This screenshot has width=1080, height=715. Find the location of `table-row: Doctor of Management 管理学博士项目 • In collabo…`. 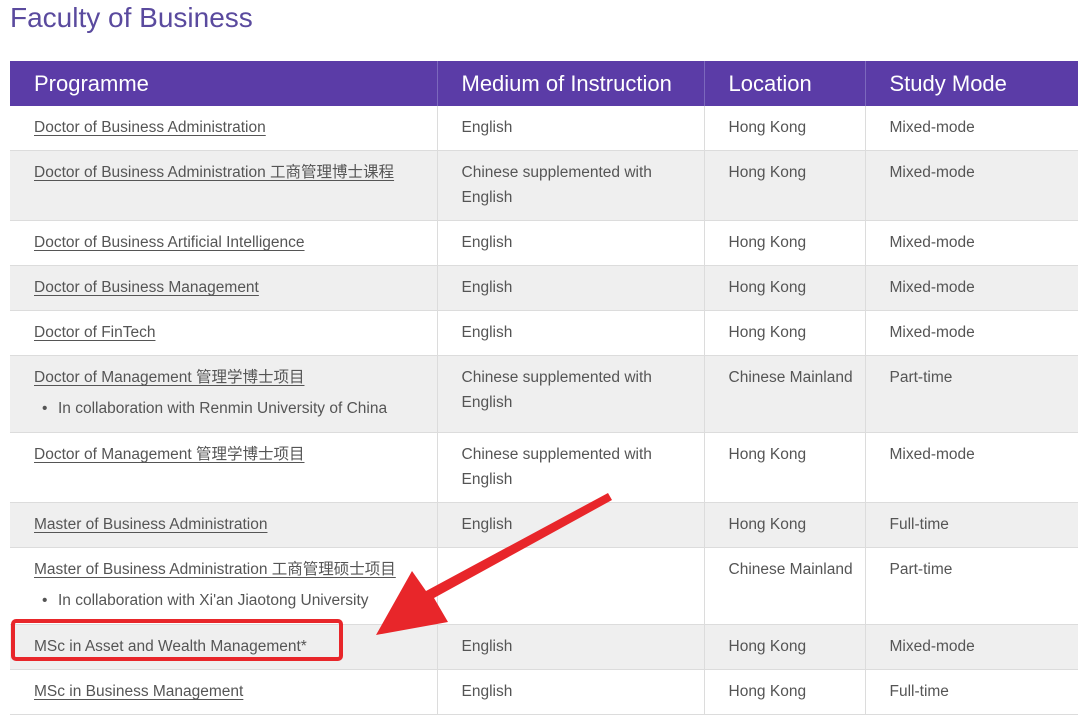

table-row: Doctor of Management 管理学博士项目 • In collabo… is located at coordinates (544, 394).